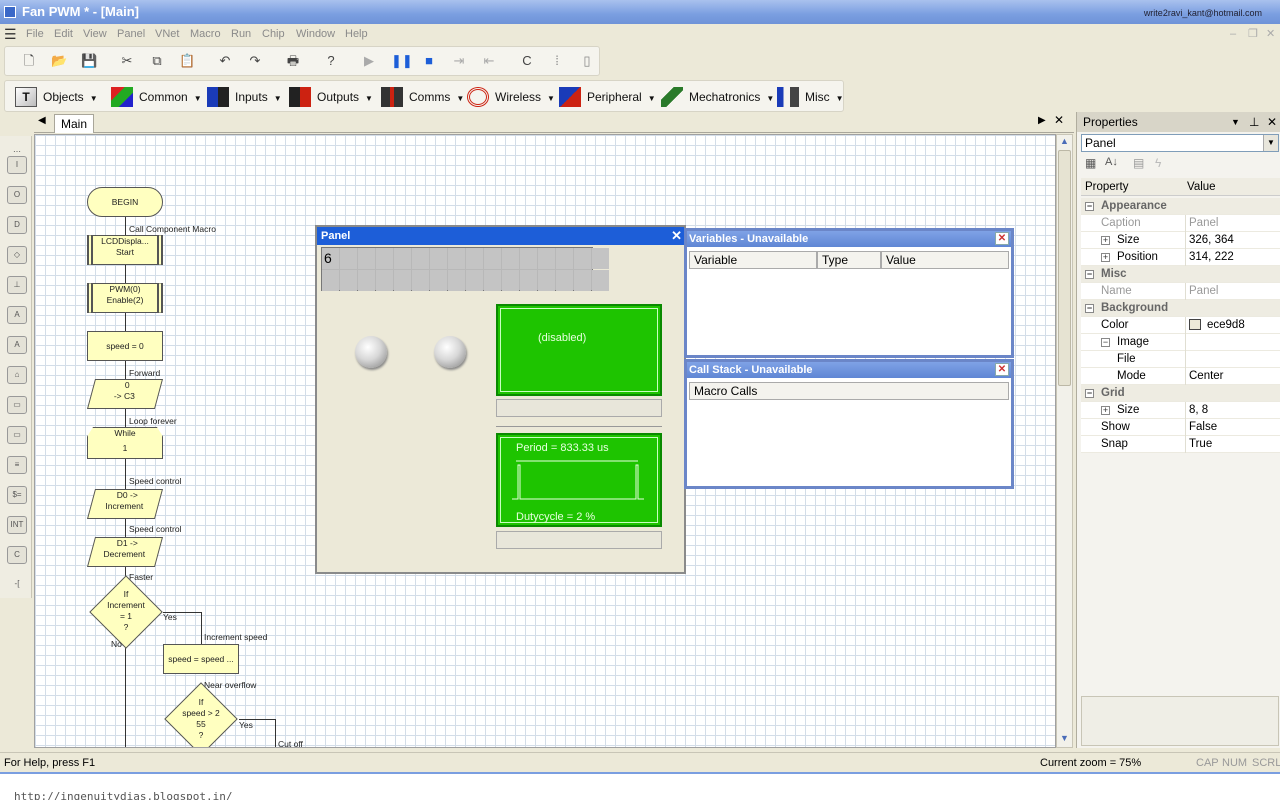  Describe the element at coordinates (1180, 359) in the screenshot. I see `property-row: File` at that location.